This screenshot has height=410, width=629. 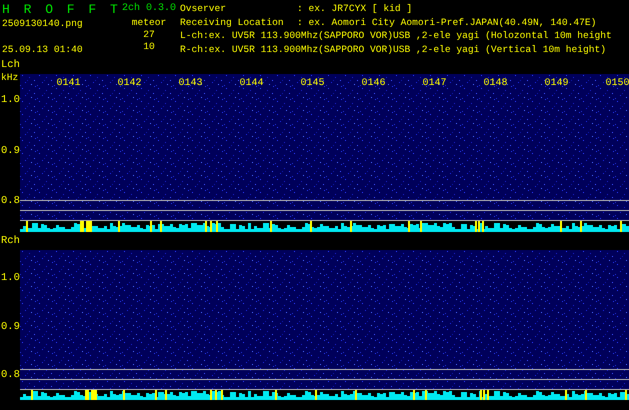 What do you see at coordinates (149, 47) in the screenshot?
I see `count-label: 10` at bounding box center [149, 47].